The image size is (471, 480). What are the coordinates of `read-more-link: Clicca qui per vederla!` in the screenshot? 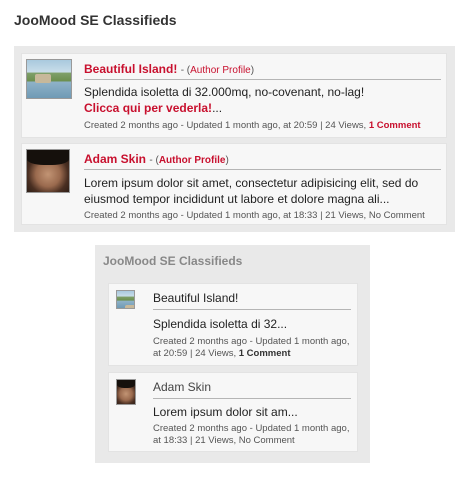 It's located at (148, 108).